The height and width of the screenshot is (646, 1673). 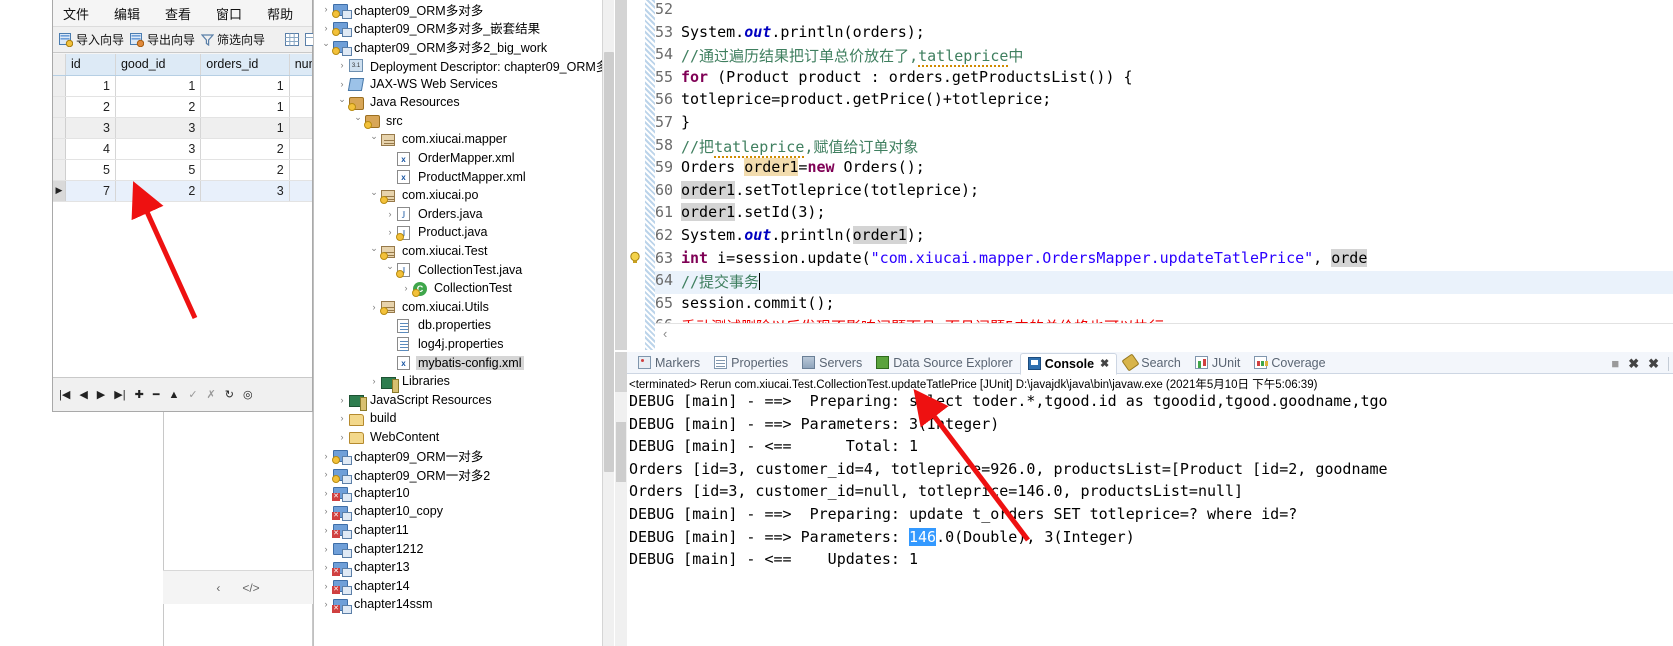 I want to click on grid-view-button, so click(x=292, y=39).